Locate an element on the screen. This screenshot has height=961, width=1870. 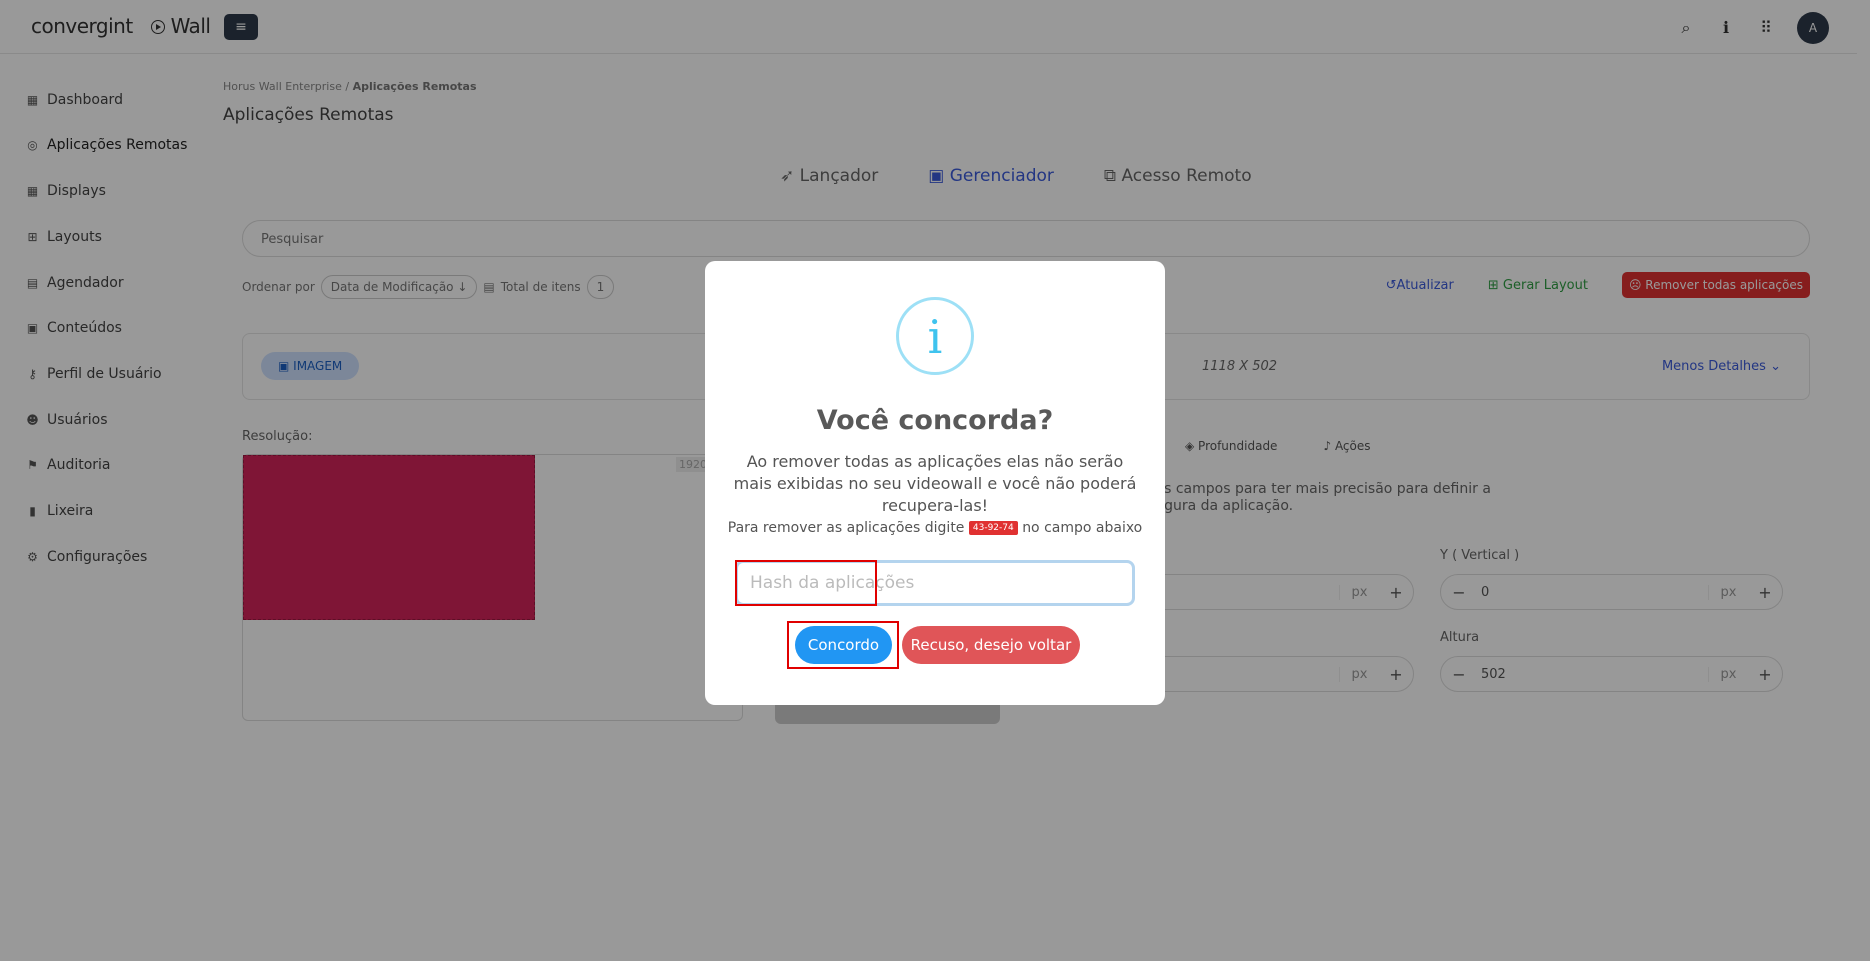
modal-title: Você concorda? is located at coordinates (935, 420).